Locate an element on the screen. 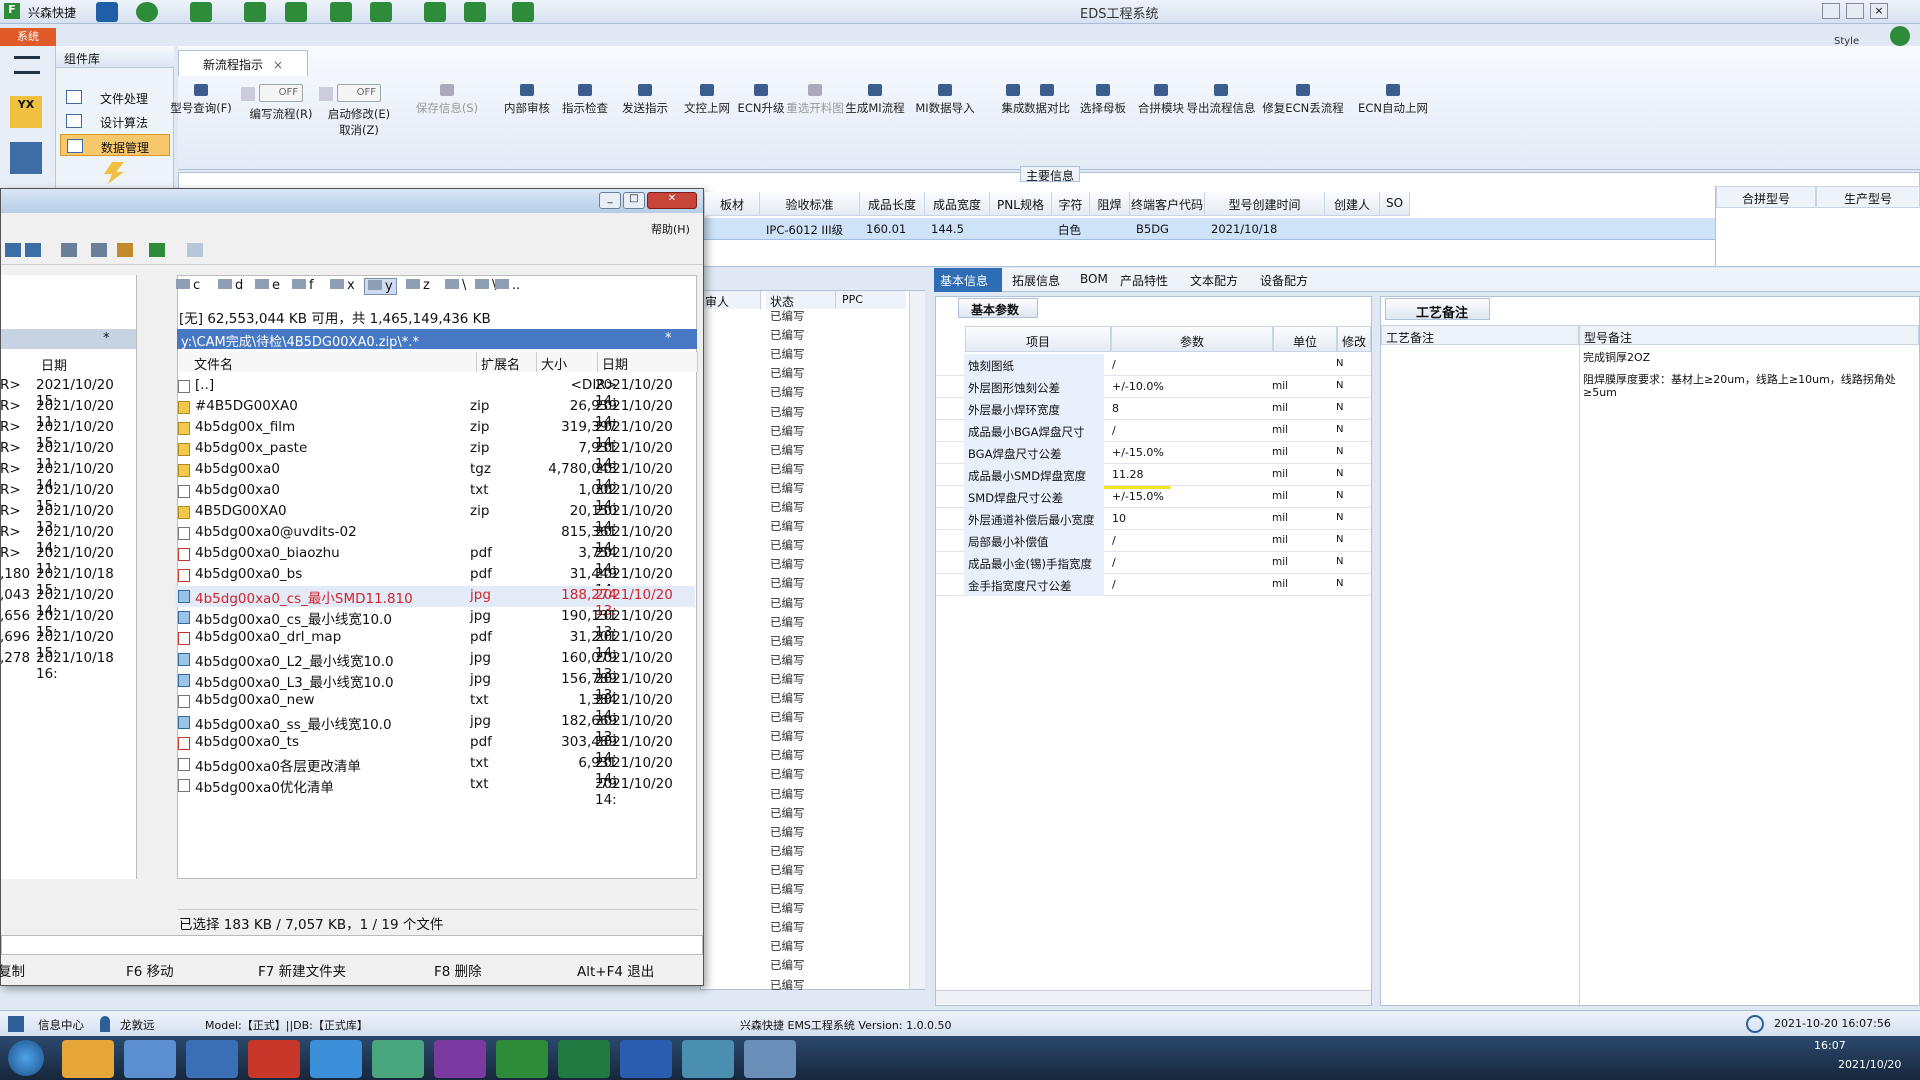  taskbar-eds-icon is located at coordinates (522, 1059).